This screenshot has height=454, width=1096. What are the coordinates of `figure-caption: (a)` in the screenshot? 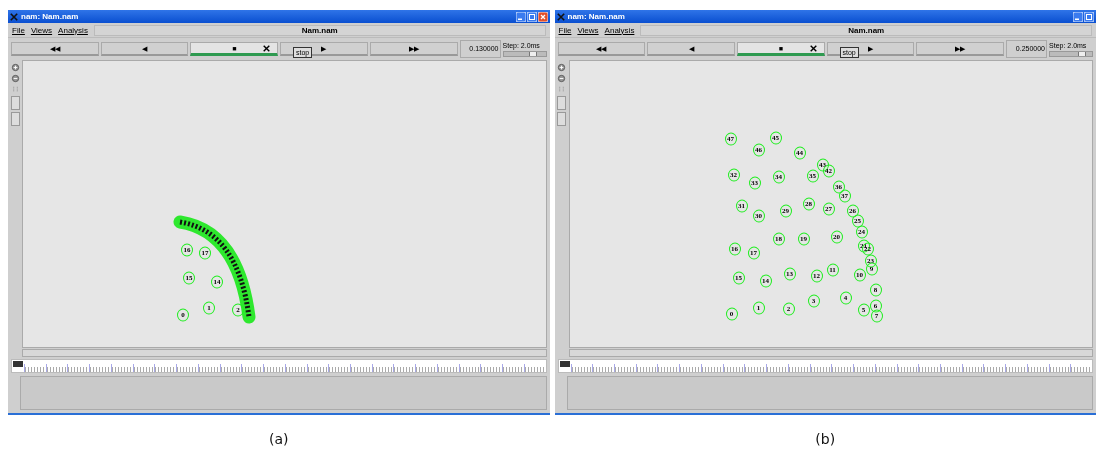 It's located at (279, 439).